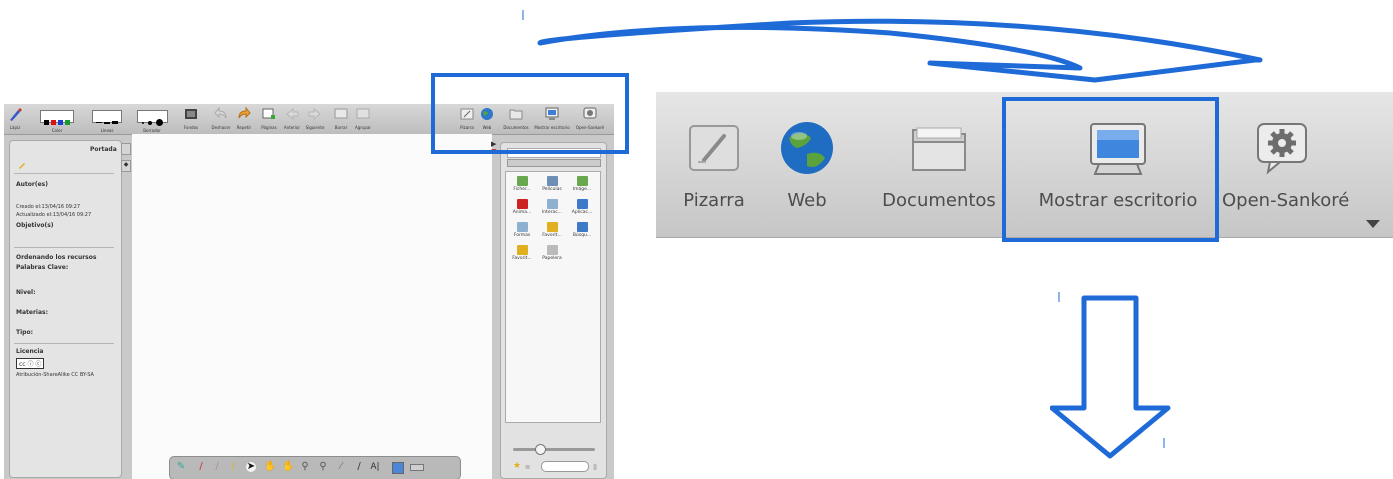 Image resolution: width=1393 pixels, height=479 pixels. Describe the element at coordinates (517, 466) in the screenshot. I see `star-icon: ★` at that location.